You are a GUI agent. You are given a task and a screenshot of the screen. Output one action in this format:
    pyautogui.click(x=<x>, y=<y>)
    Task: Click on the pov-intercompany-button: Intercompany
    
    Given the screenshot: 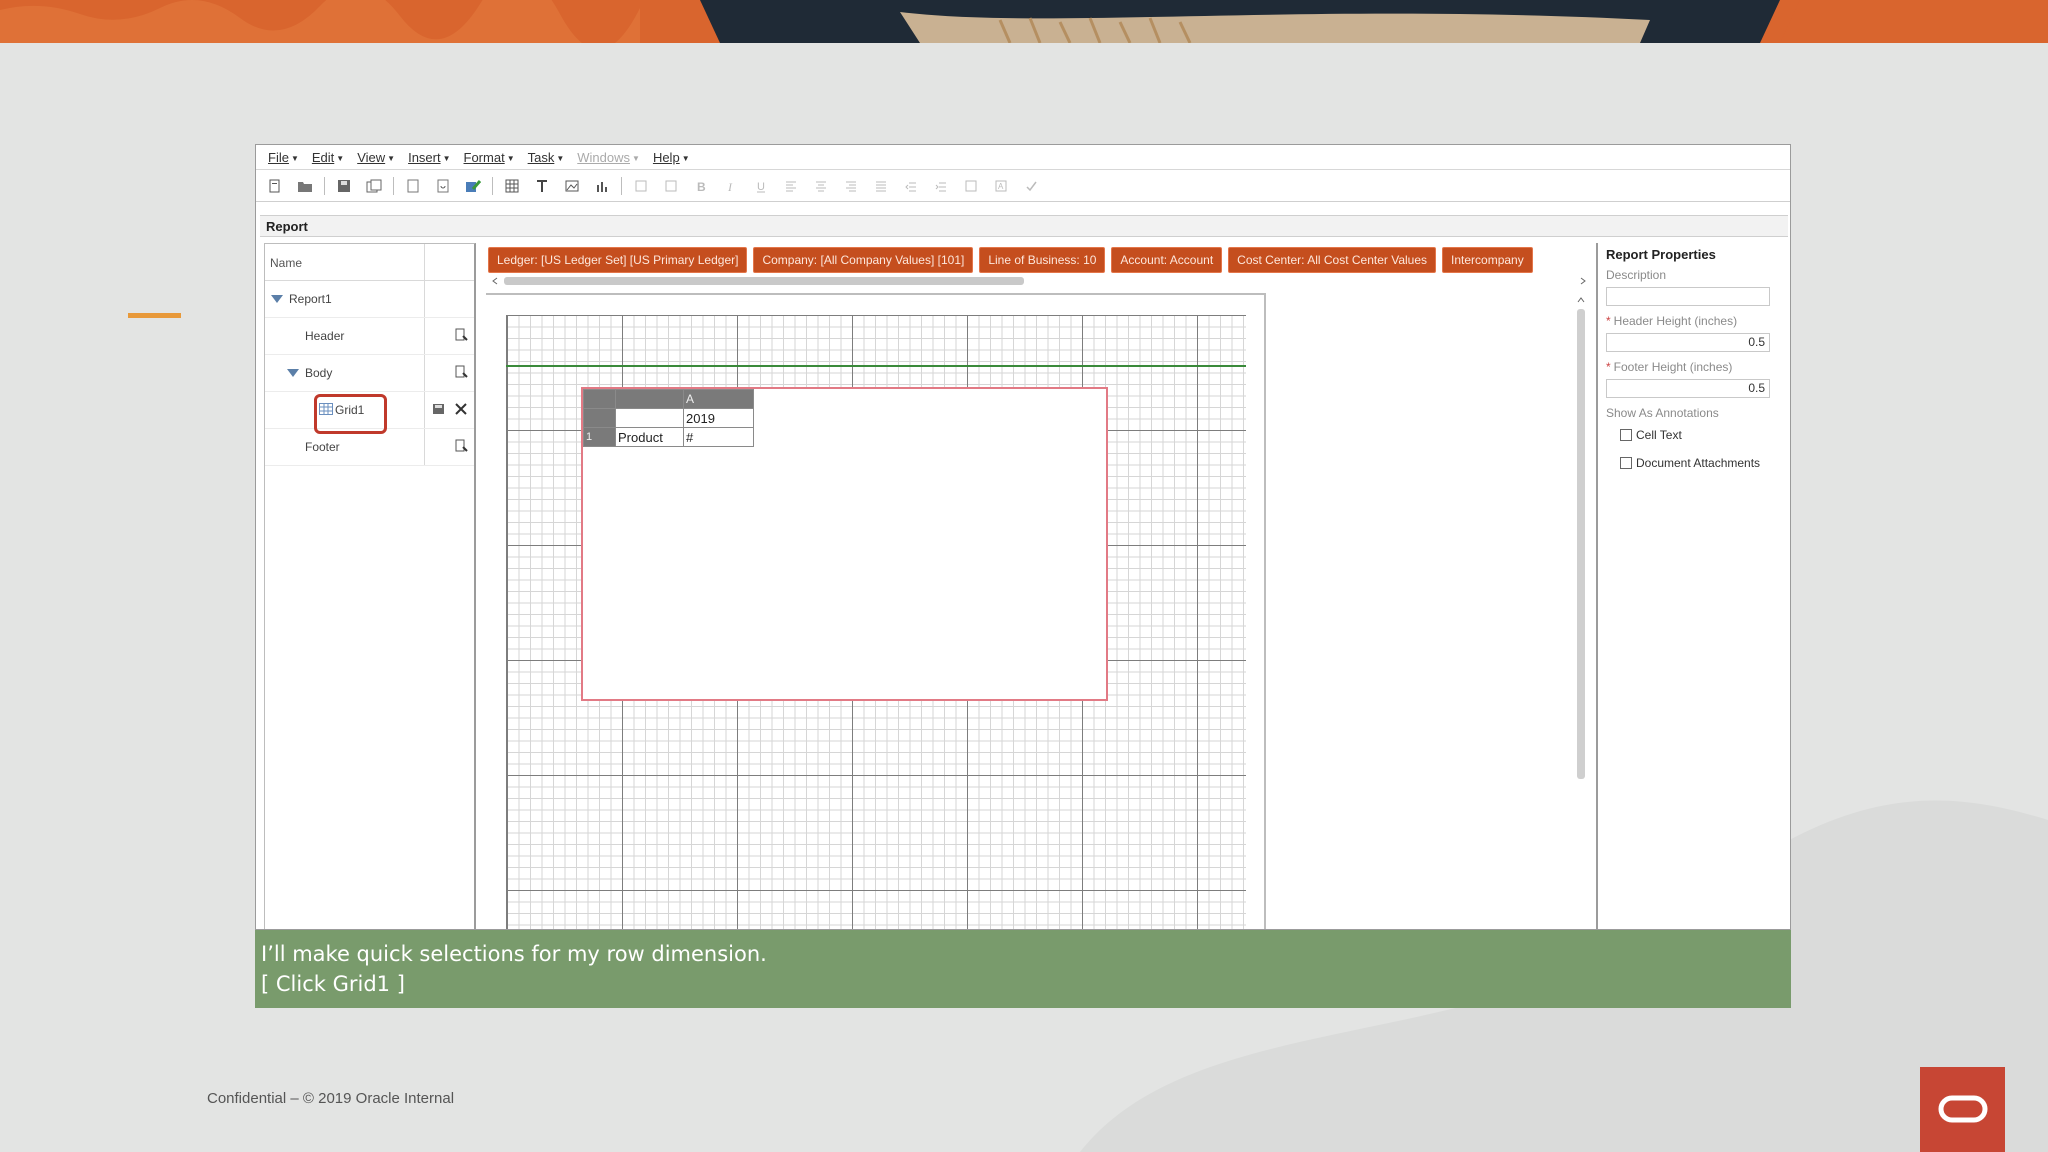 What is the action you would take?
    pyautogui.click(x=1487, y=260)
    